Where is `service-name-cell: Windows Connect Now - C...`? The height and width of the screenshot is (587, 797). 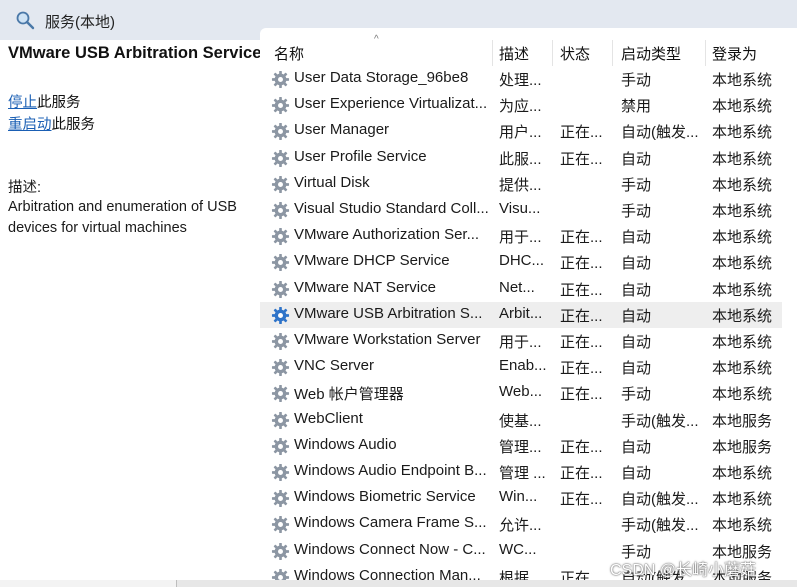 service-name-cell: Windows Connect Now - C... is located at coordinates (390, 549).